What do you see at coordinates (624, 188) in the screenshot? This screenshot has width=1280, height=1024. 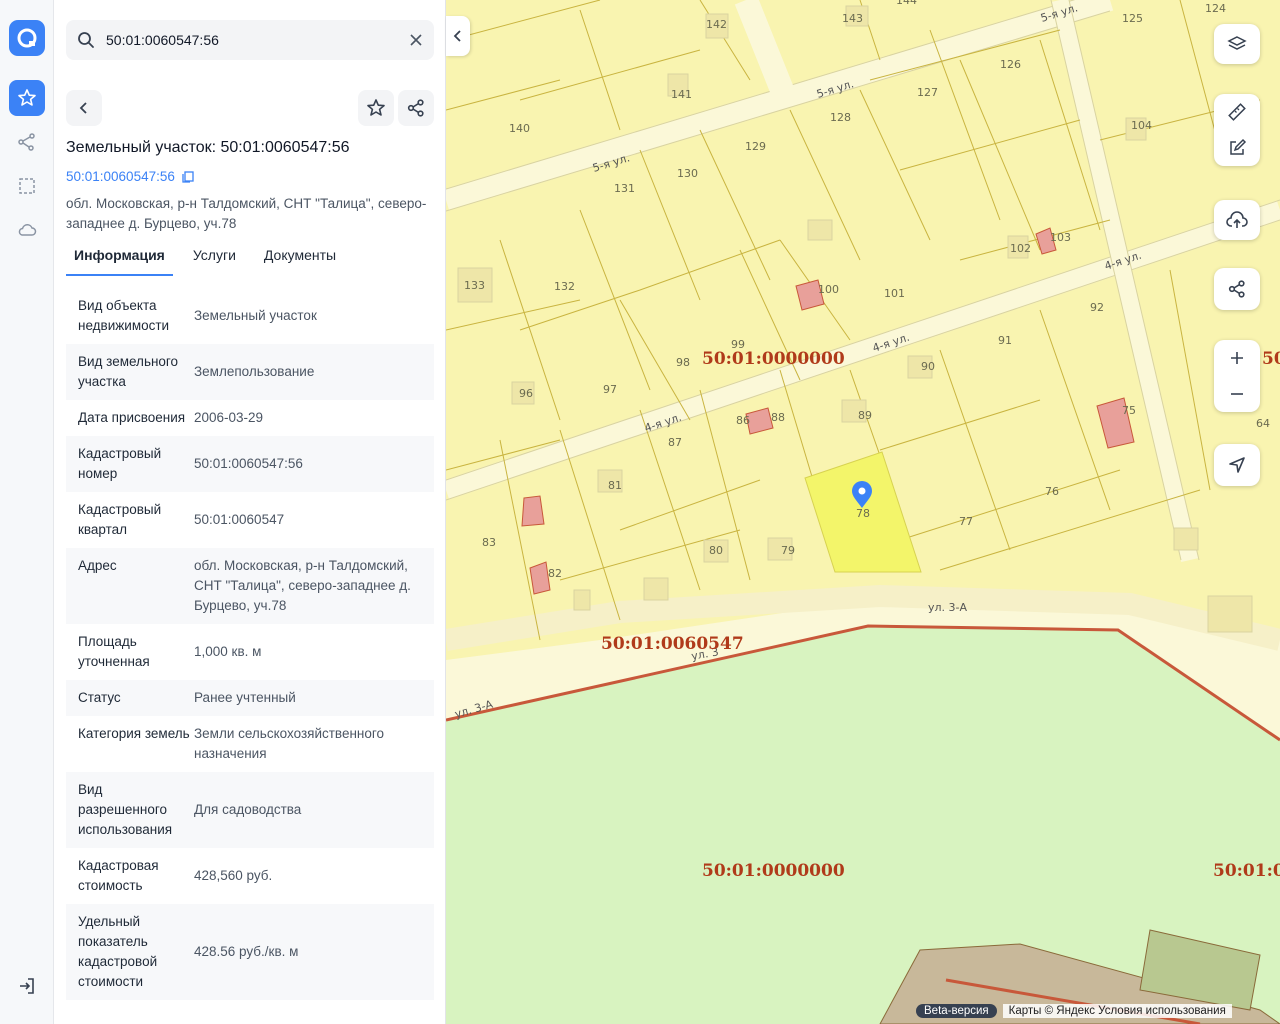 I see `plot-number: 131` at bounding box center [624, 188].